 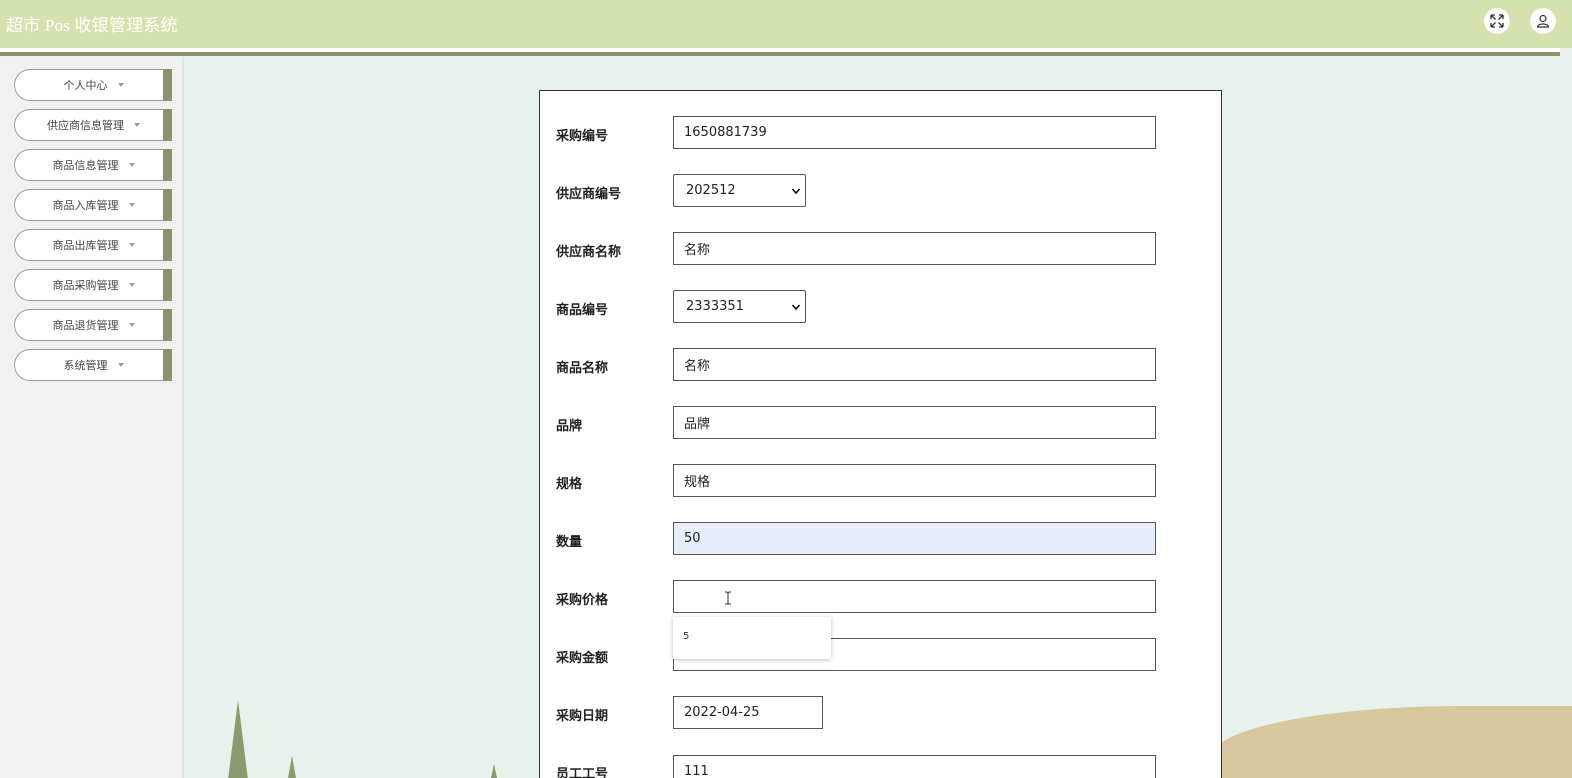 What do you see at coordinates (85, 325) in the screenshot?
I see `sidebar-item-label: 商品退货管理` at bounding box center [85, 325].